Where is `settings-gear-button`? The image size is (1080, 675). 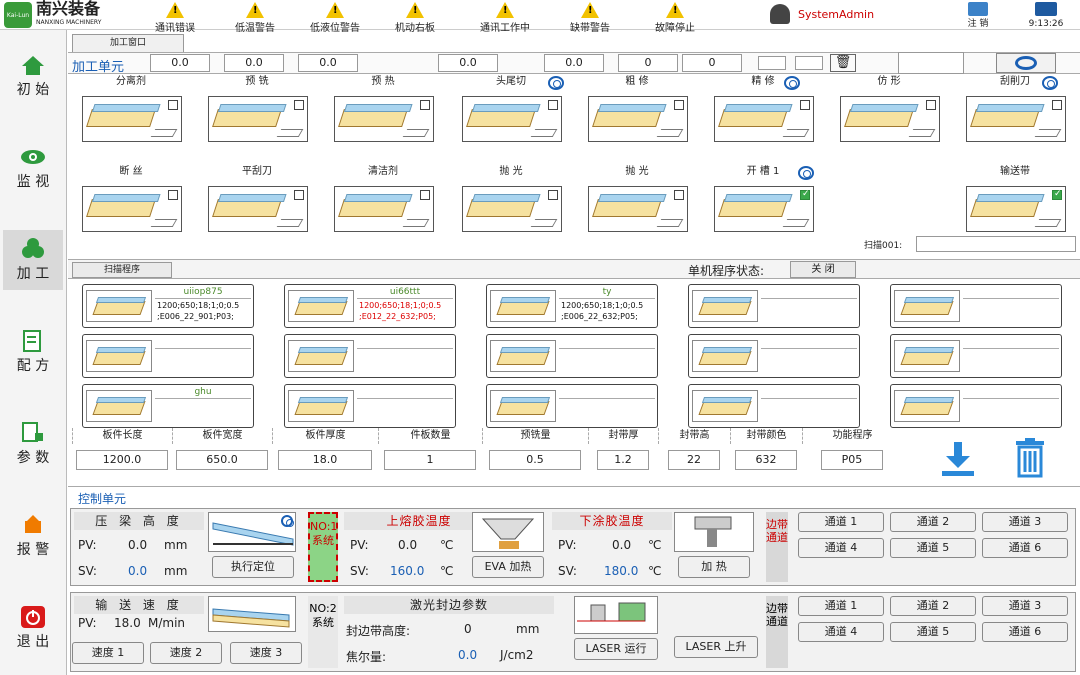
settings-gear-button is located at coordinates (1026, 63).